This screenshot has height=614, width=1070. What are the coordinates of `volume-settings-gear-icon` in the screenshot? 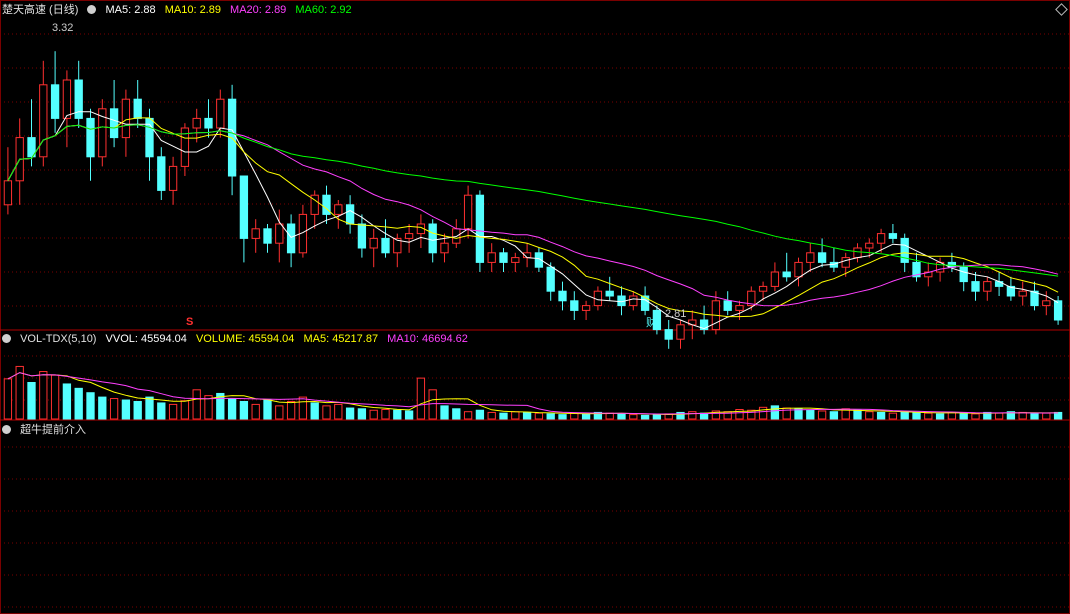 It's located at (6, 338).